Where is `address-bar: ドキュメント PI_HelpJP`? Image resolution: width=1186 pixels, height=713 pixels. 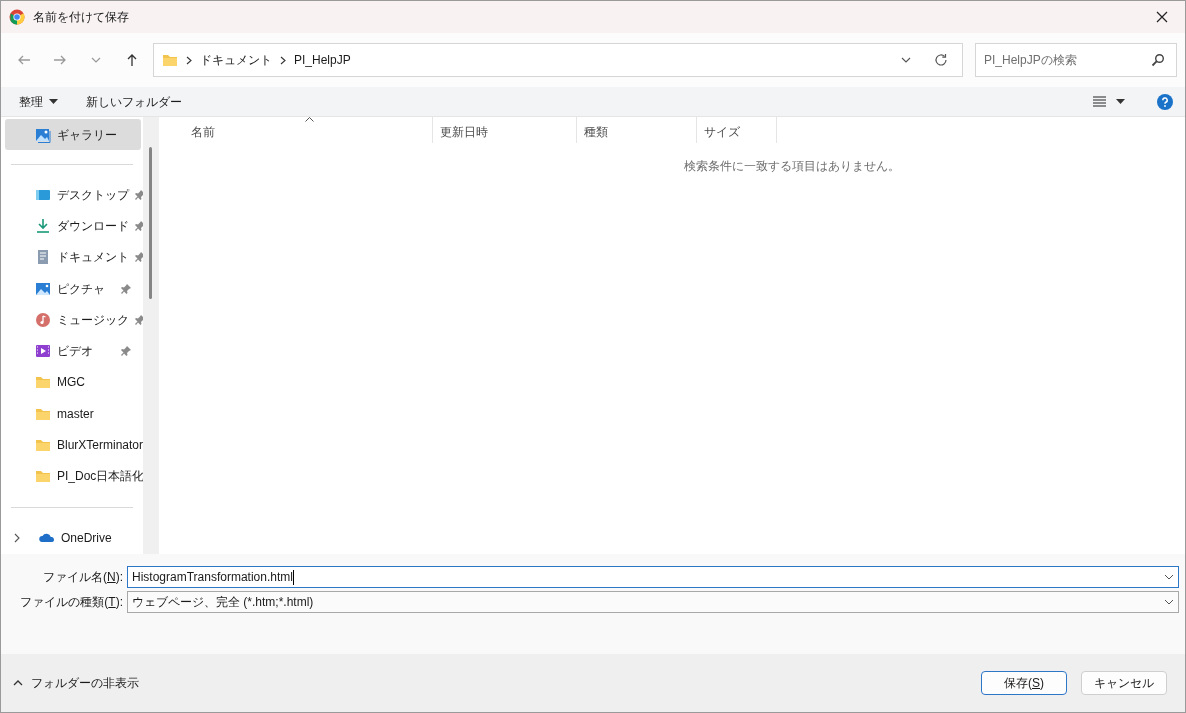
address-bar: ドキュメント PI_HelpJP is located at coordinates (558, 60).